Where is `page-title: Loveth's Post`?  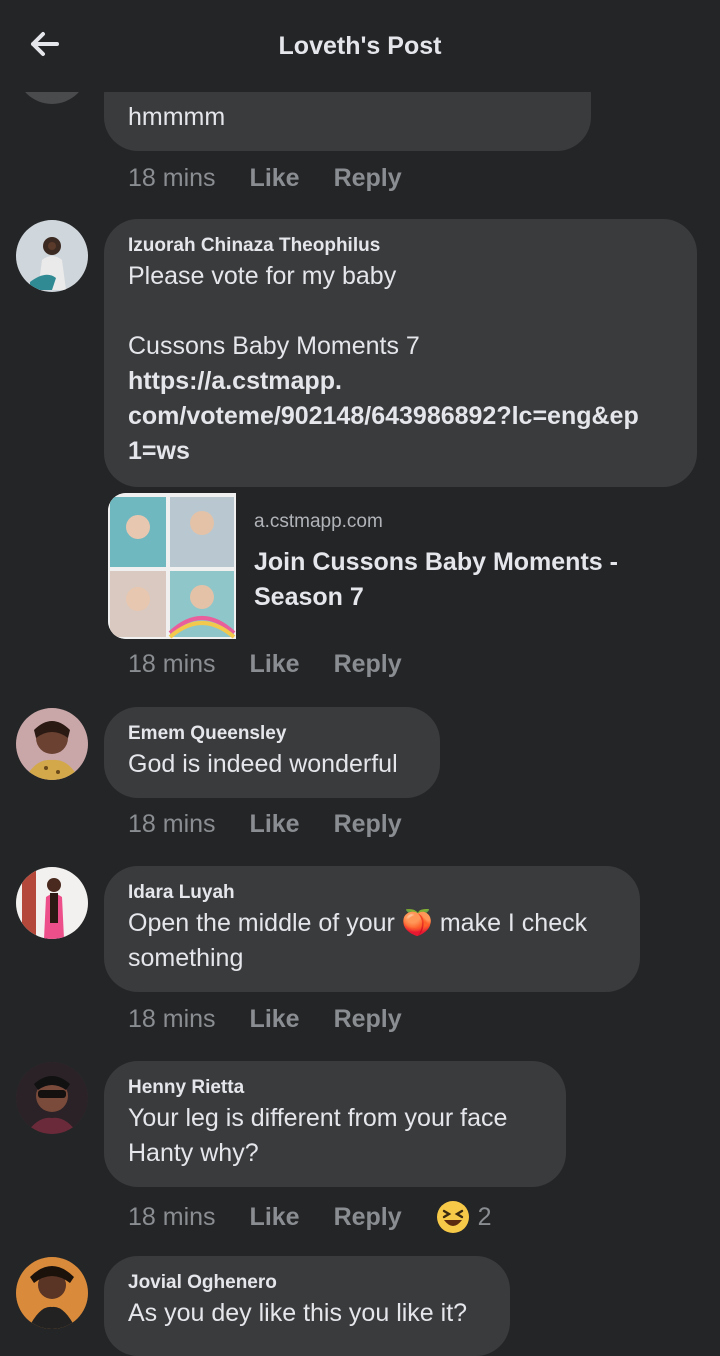
page-title: Loveth's Post is located at coordinates (360, 46).